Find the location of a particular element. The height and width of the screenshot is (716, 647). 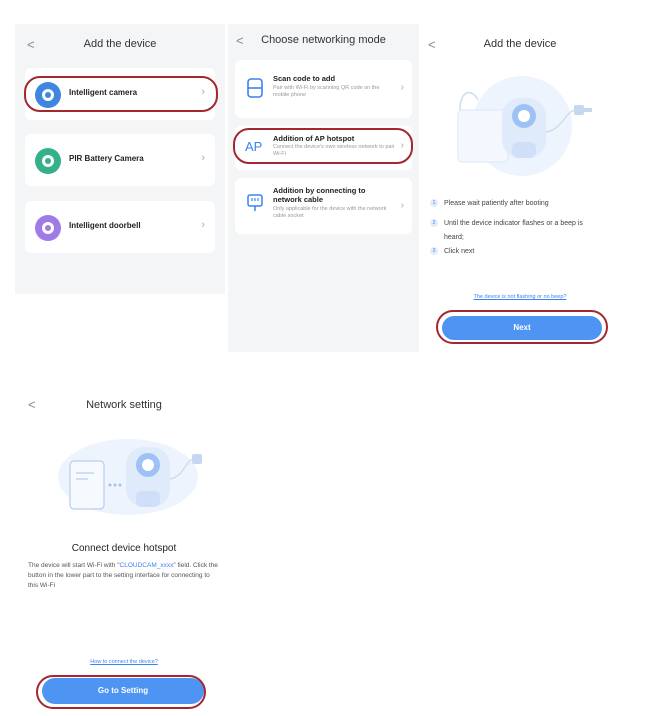

step-number: 1 is located at coordinates (434, 203).